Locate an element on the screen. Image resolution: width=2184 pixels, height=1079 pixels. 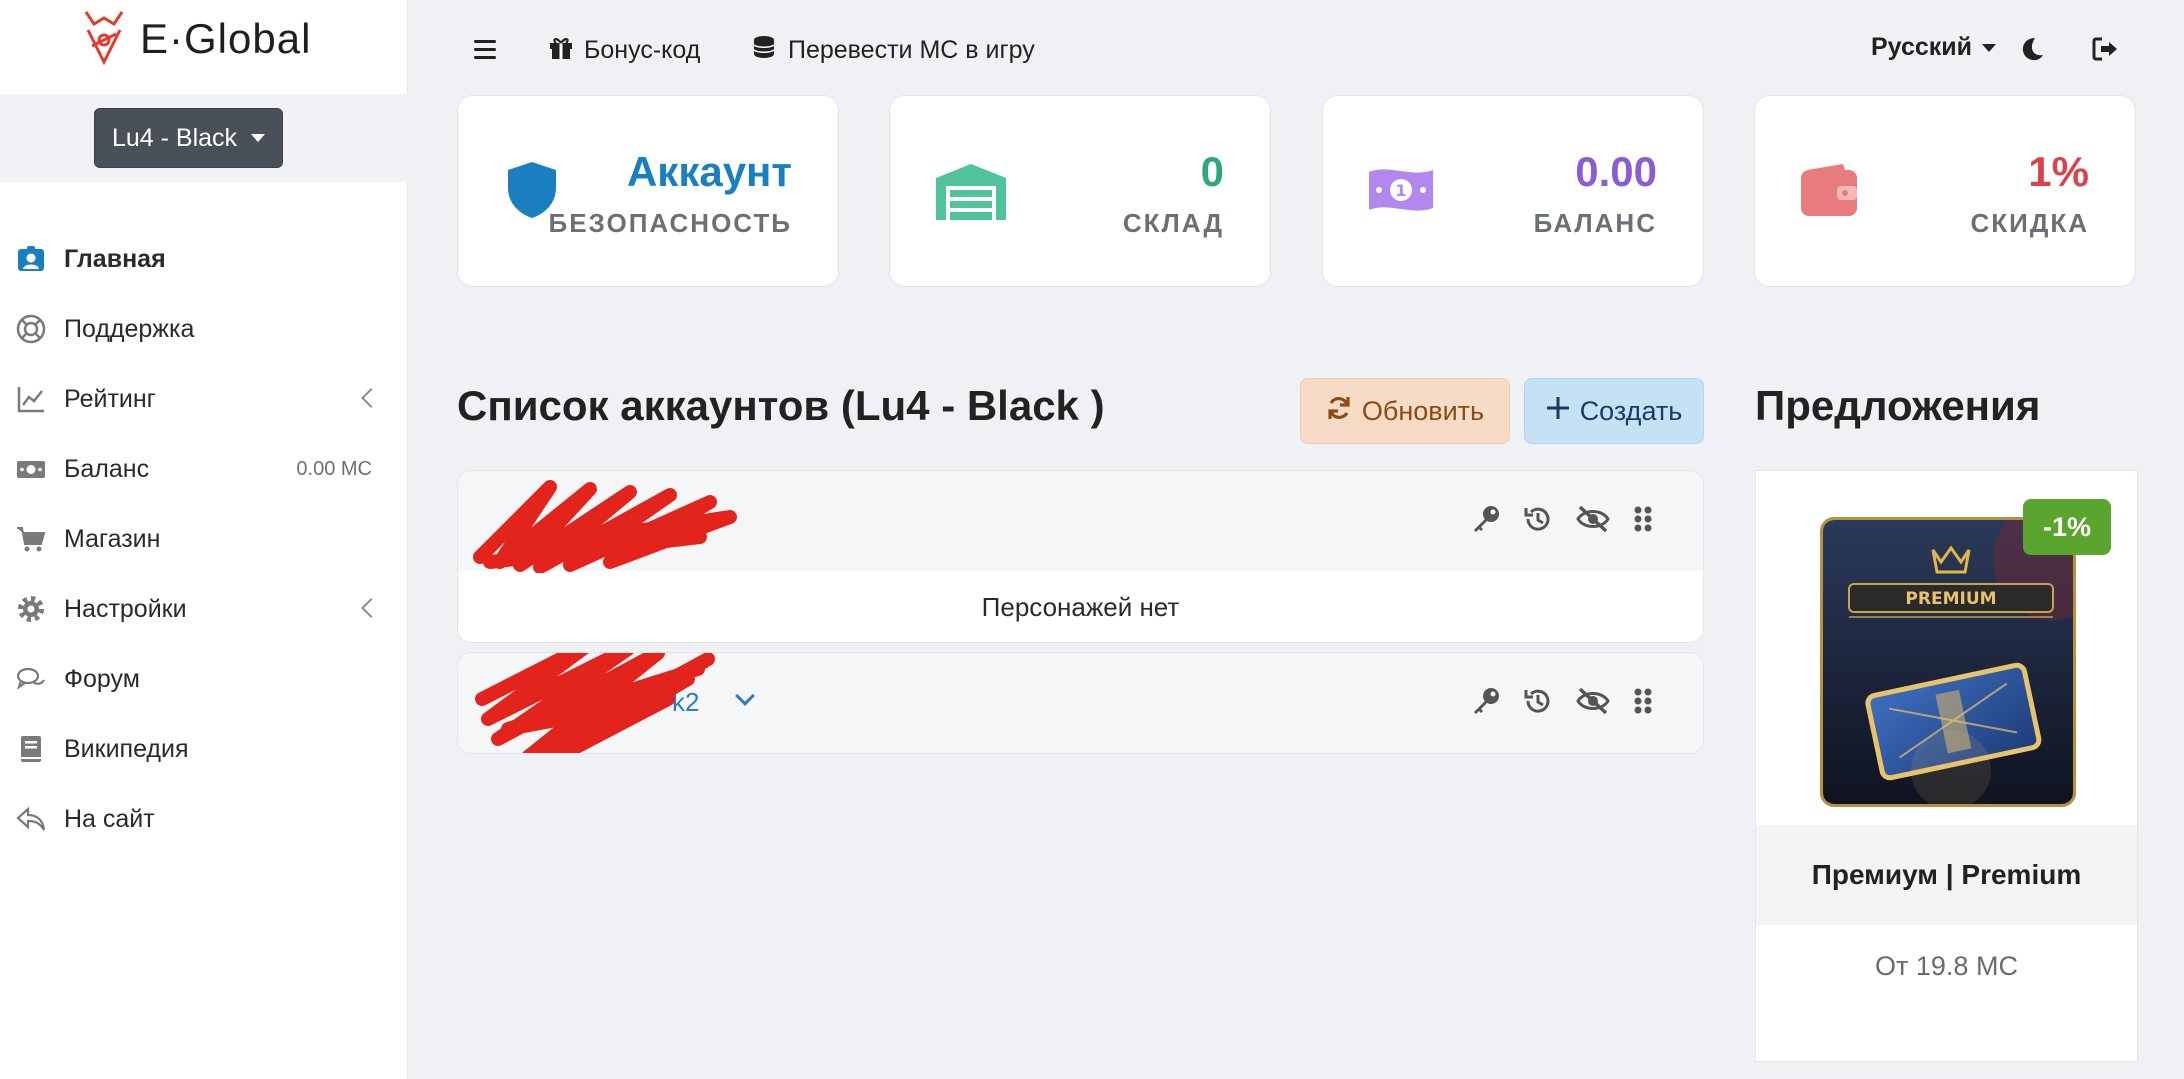
topbar: Бонус-код Перевести МС в игру Русский is located at coordinates (1296, 50).